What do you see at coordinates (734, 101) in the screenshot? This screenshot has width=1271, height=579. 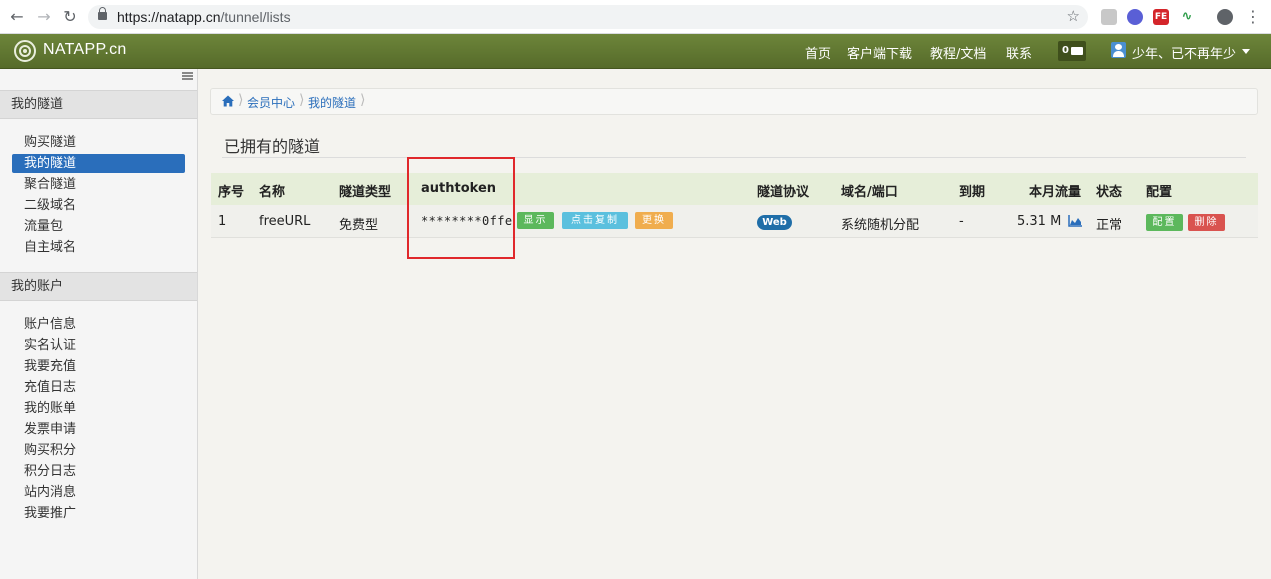 I see `breadcrumb: ⟩ 会员中心 ⟩ 我的隧道 ⟩` at bounding box center [734, 101].